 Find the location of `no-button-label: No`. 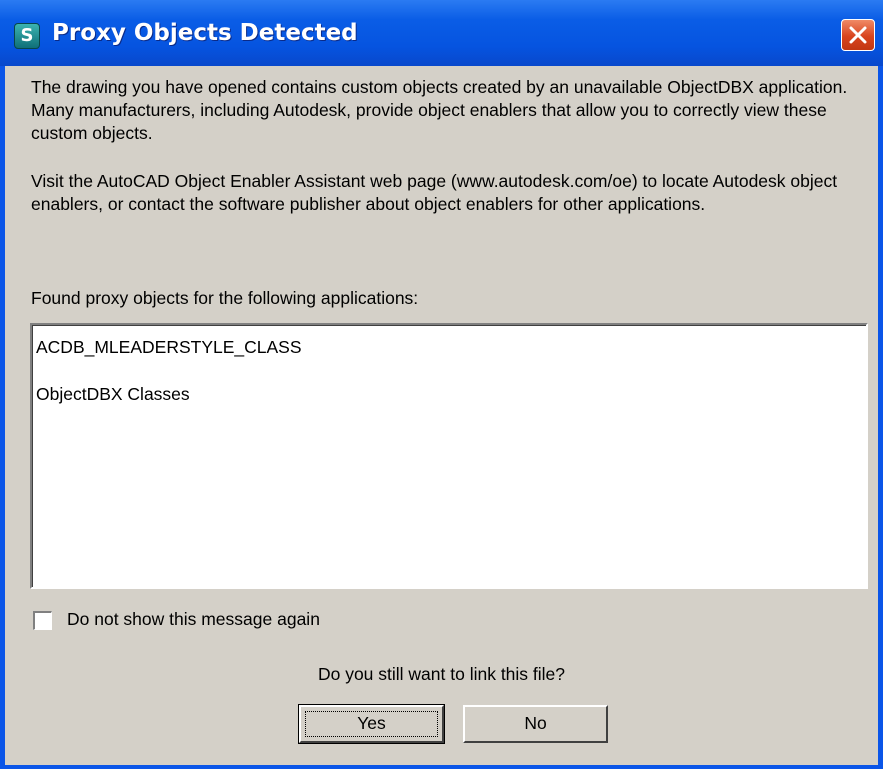

no-button-label: No is located at coordinates (535, 723).